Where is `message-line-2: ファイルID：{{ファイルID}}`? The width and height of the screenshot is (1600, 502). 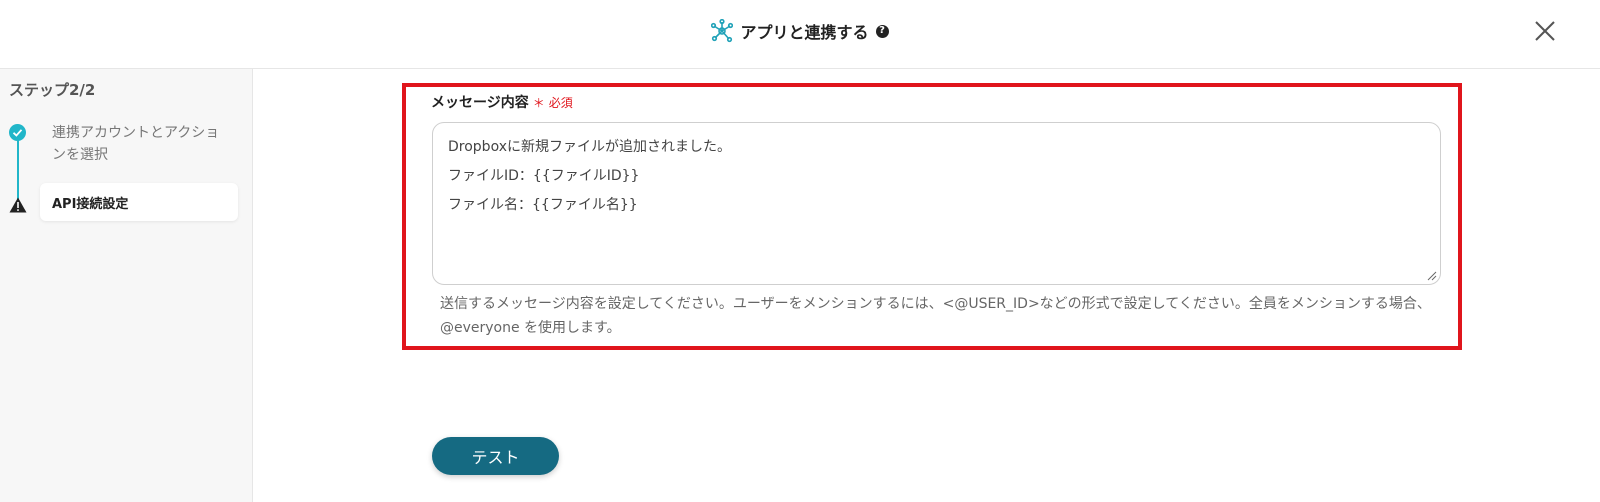
message-line-2: ファイルID：{{ファイルID}} is located at coordinates (544, 176).